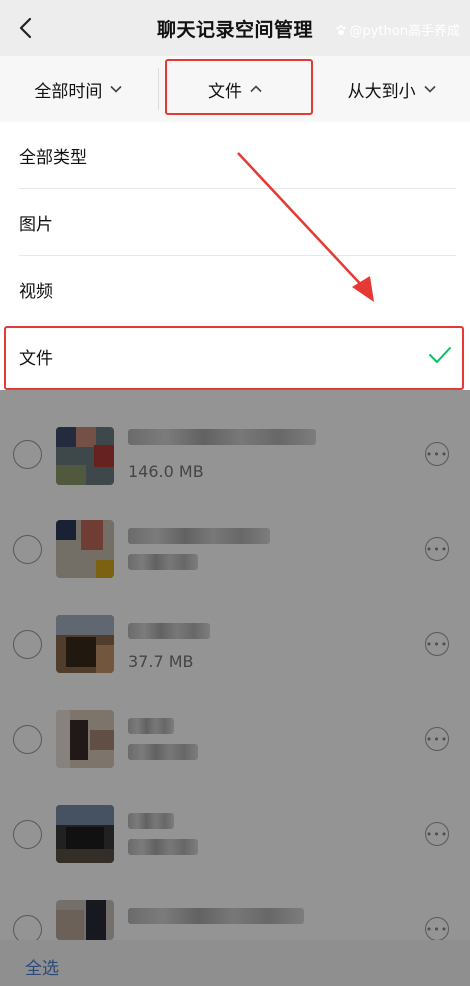 The height and width of the screenshot is (986, 470). I want to click on filter-sort: 从大到小, so click(391, 89).